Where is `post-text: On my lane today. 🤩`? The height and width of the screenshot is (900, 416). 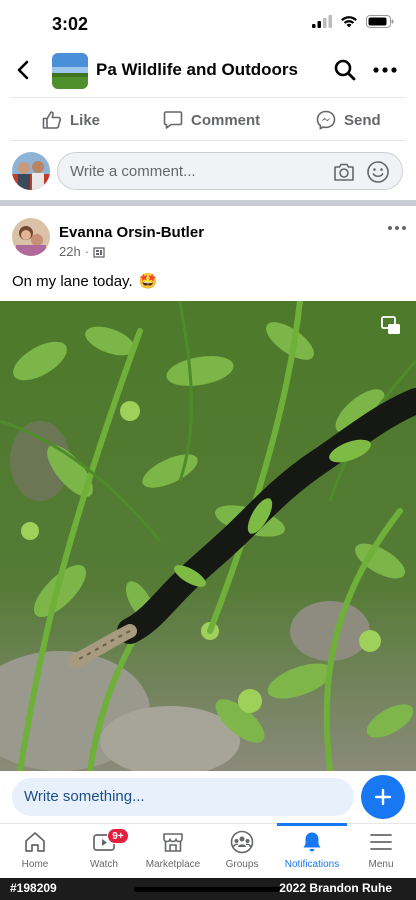
post-text: On my lane today. 🤩 is located at coordinates (85, 281).